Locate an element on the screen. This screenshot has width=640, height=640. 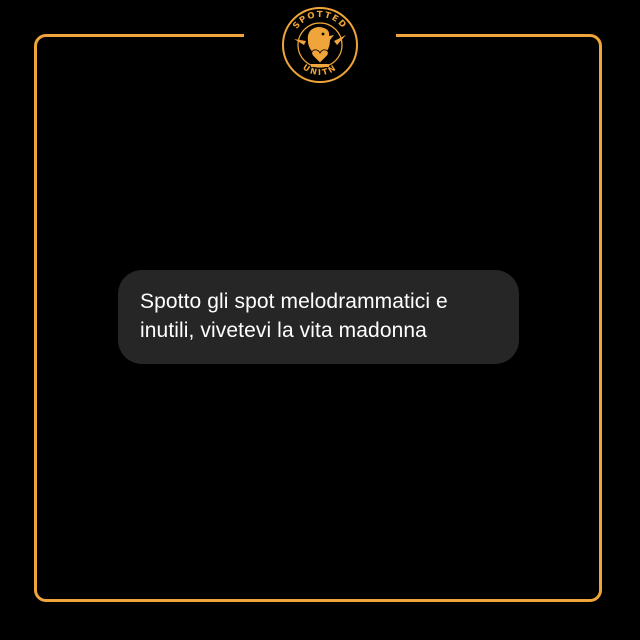
spotted-unitn-logo-icon: SPOTTED UNITN is located at coordinates (320, 45).